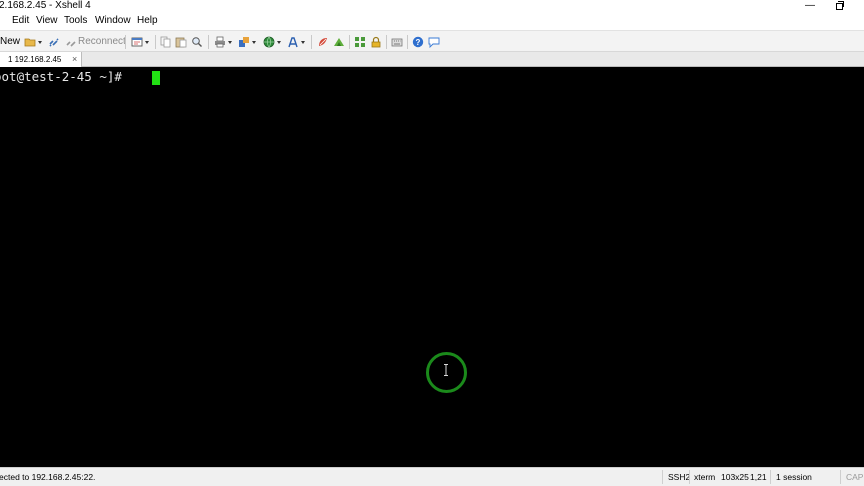  I want to click on session-tab-label: 1 192.168.2.45, so click(35, 59).